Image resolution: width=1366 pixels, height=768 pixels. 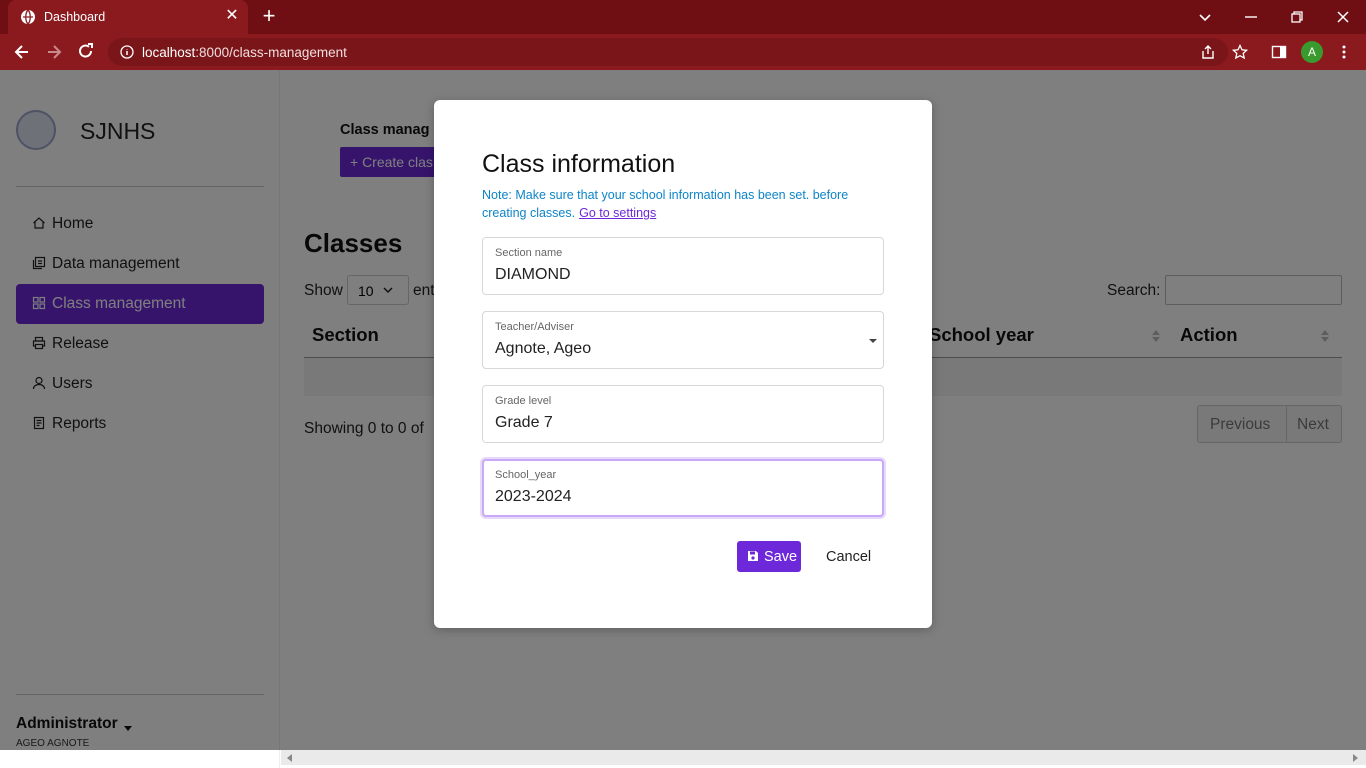 I want to click on field-label: Teacher/Adviser, so click(x=534, y=327).